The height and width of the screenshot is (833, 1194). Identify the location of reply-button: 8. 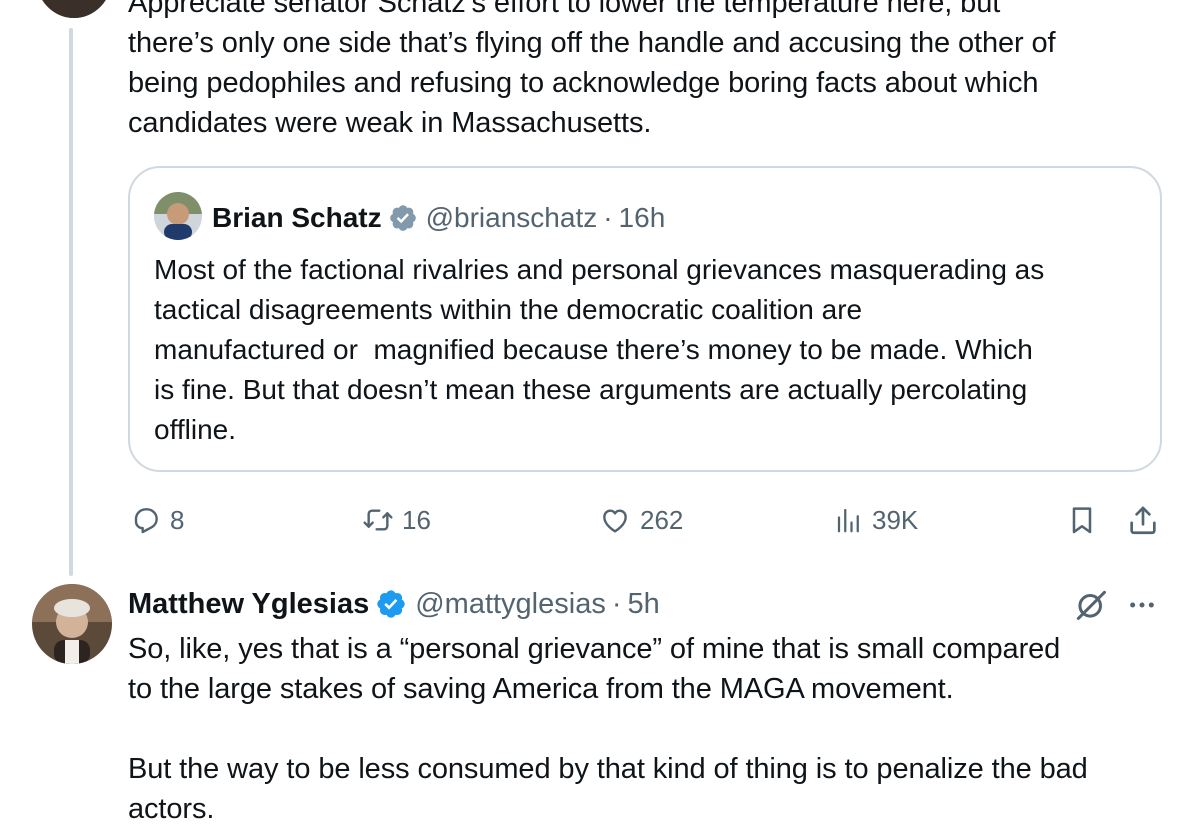
(157, 520).